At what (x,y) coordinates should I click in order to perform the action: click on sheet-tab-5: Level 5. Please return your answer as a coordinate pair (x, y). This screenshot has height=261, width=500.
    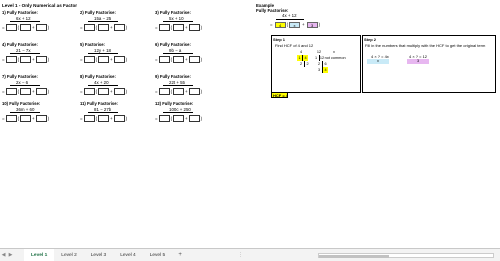
    Looking at the image, I should click on (157, 255).